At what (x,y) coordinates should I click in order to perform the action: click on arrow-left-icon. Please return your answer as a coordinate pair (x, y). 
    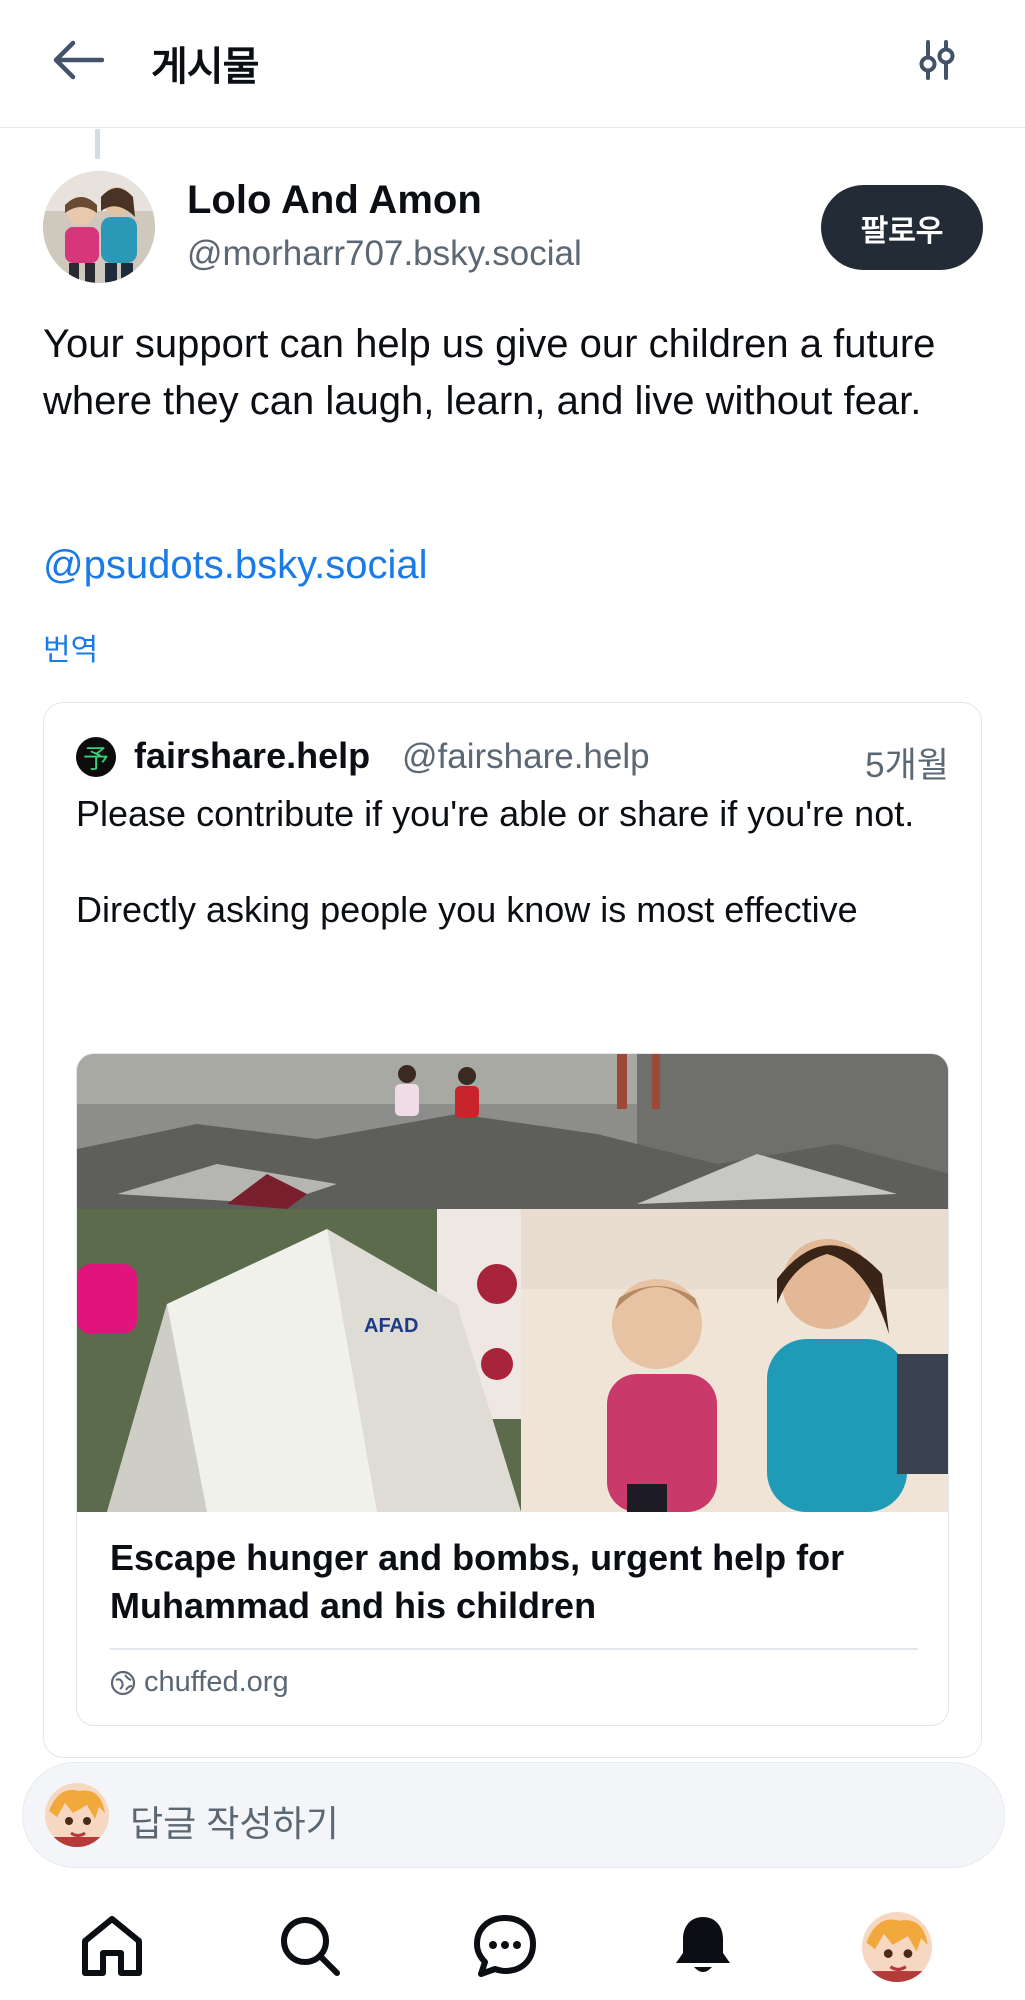
    Looking at the image, I should click on (78, 60).